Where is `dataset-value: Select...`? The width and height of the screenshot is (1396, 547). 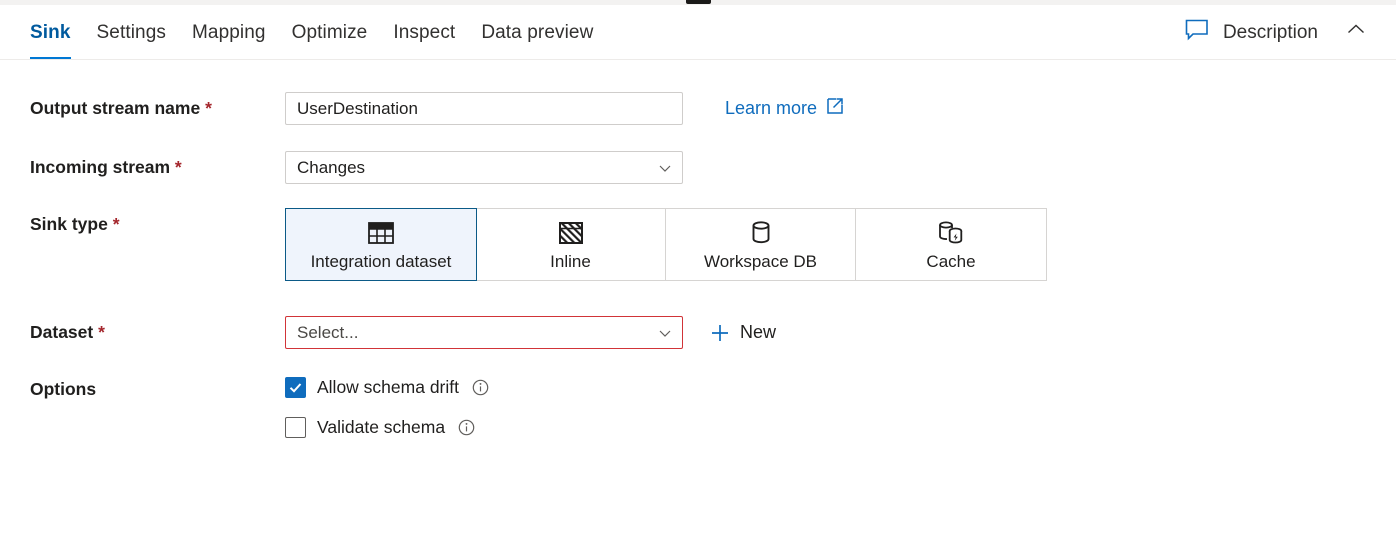 dataset-value: Select... is located at coordinates (328, 332).